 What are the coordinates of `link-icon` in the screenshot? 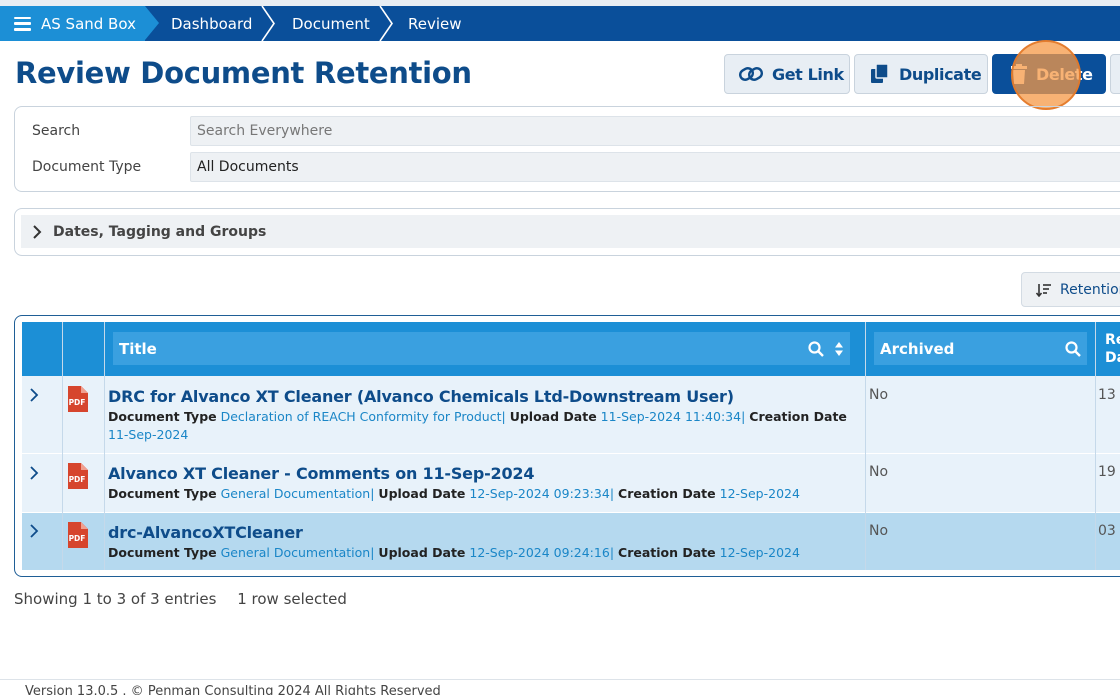 It's located at (751, 74).